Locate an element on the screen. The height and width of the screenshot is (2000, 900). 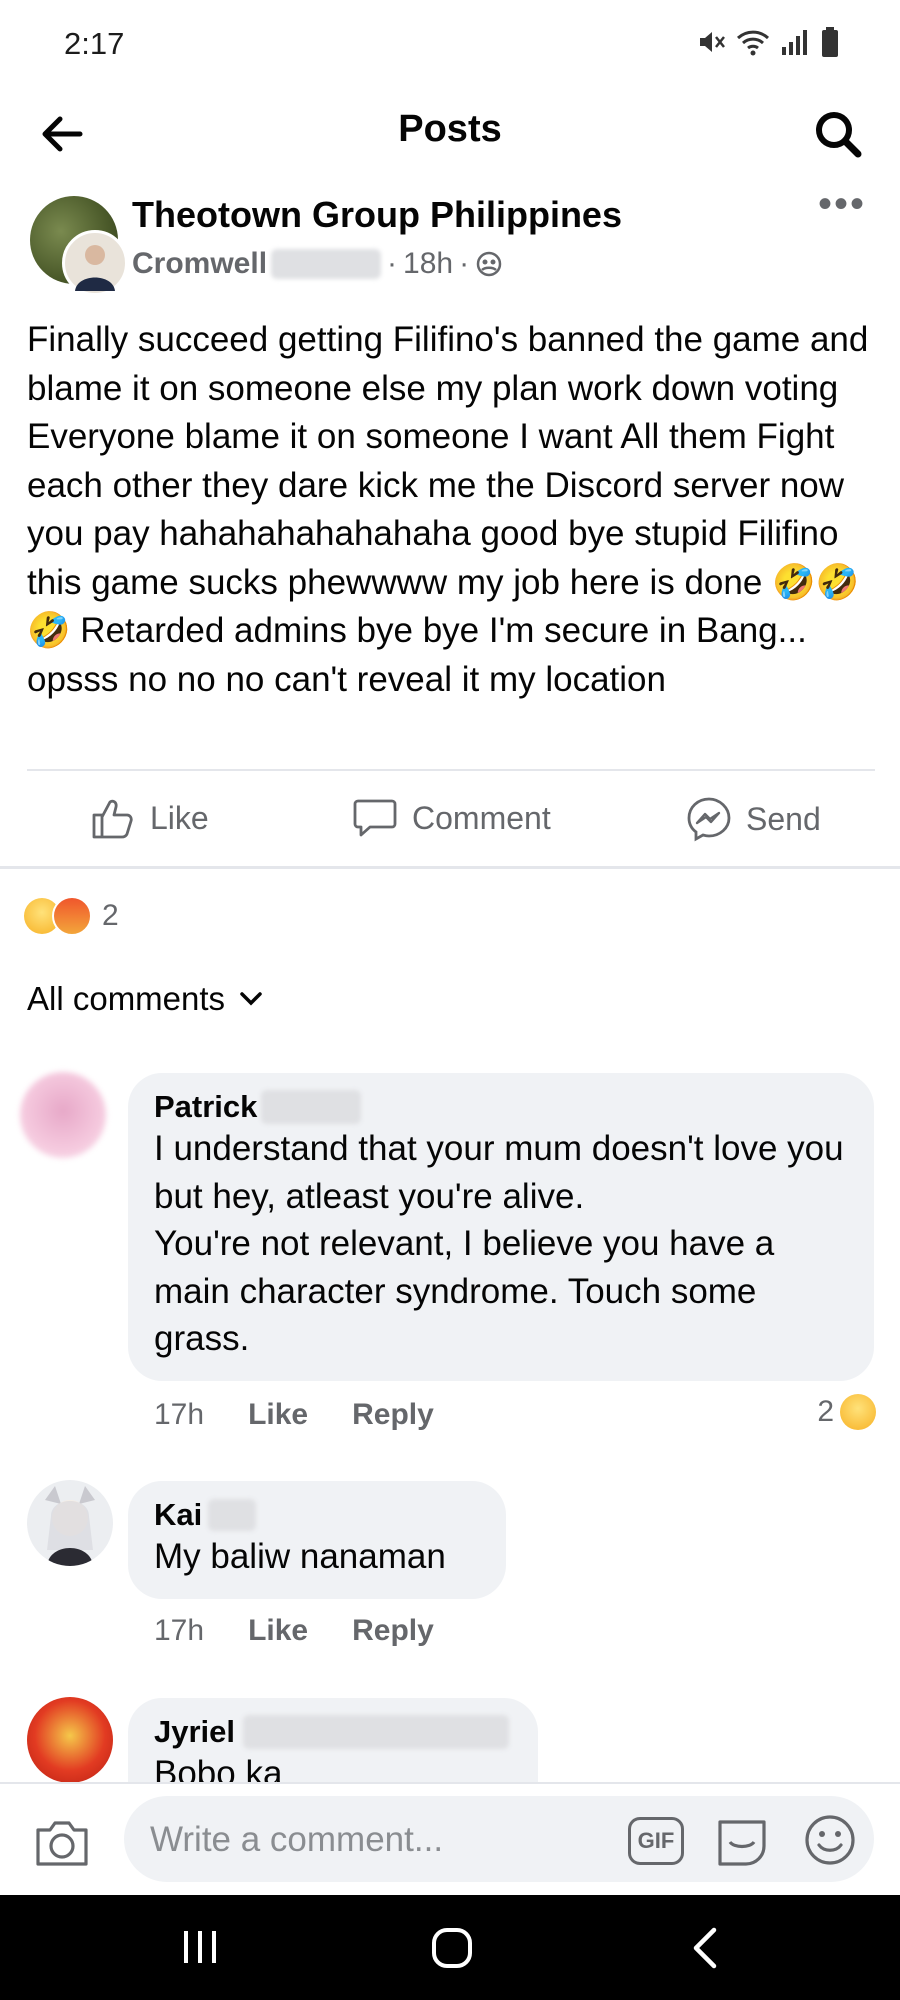
comment-text: Bobo ka is located at coordinates (218, 1768).